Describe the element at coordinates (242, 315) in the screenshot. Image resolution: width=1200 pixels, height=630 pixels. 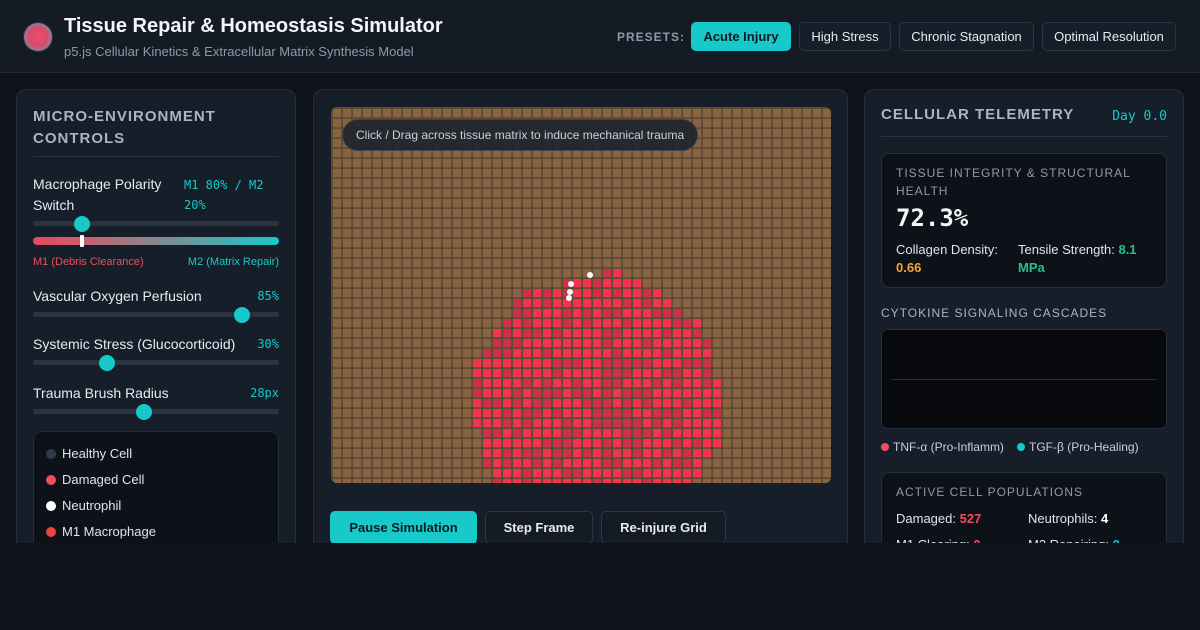
I see `oxygen-slider-thumb` at that location.